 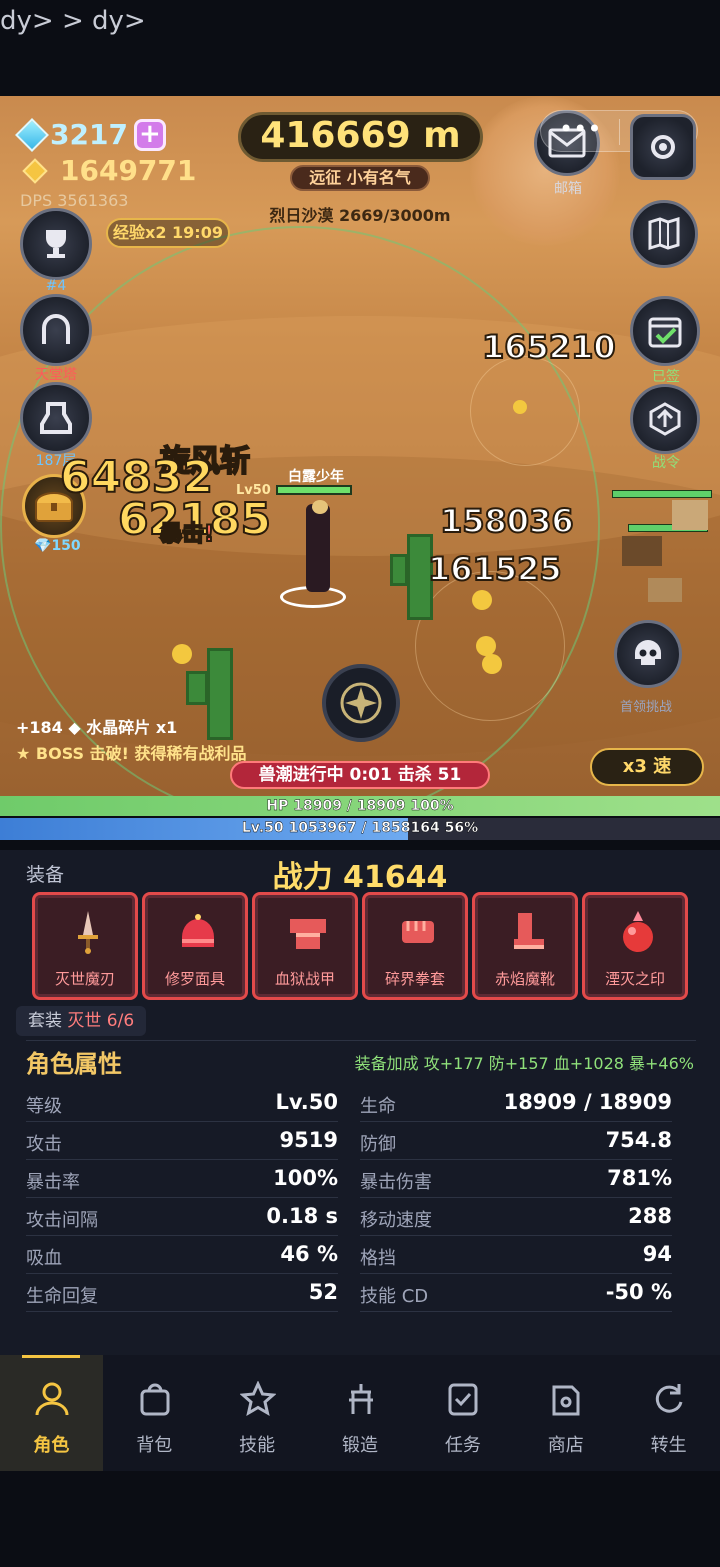 I want to click on equip-slot-seal: 湮灭之印, so click(x=635, y=946).